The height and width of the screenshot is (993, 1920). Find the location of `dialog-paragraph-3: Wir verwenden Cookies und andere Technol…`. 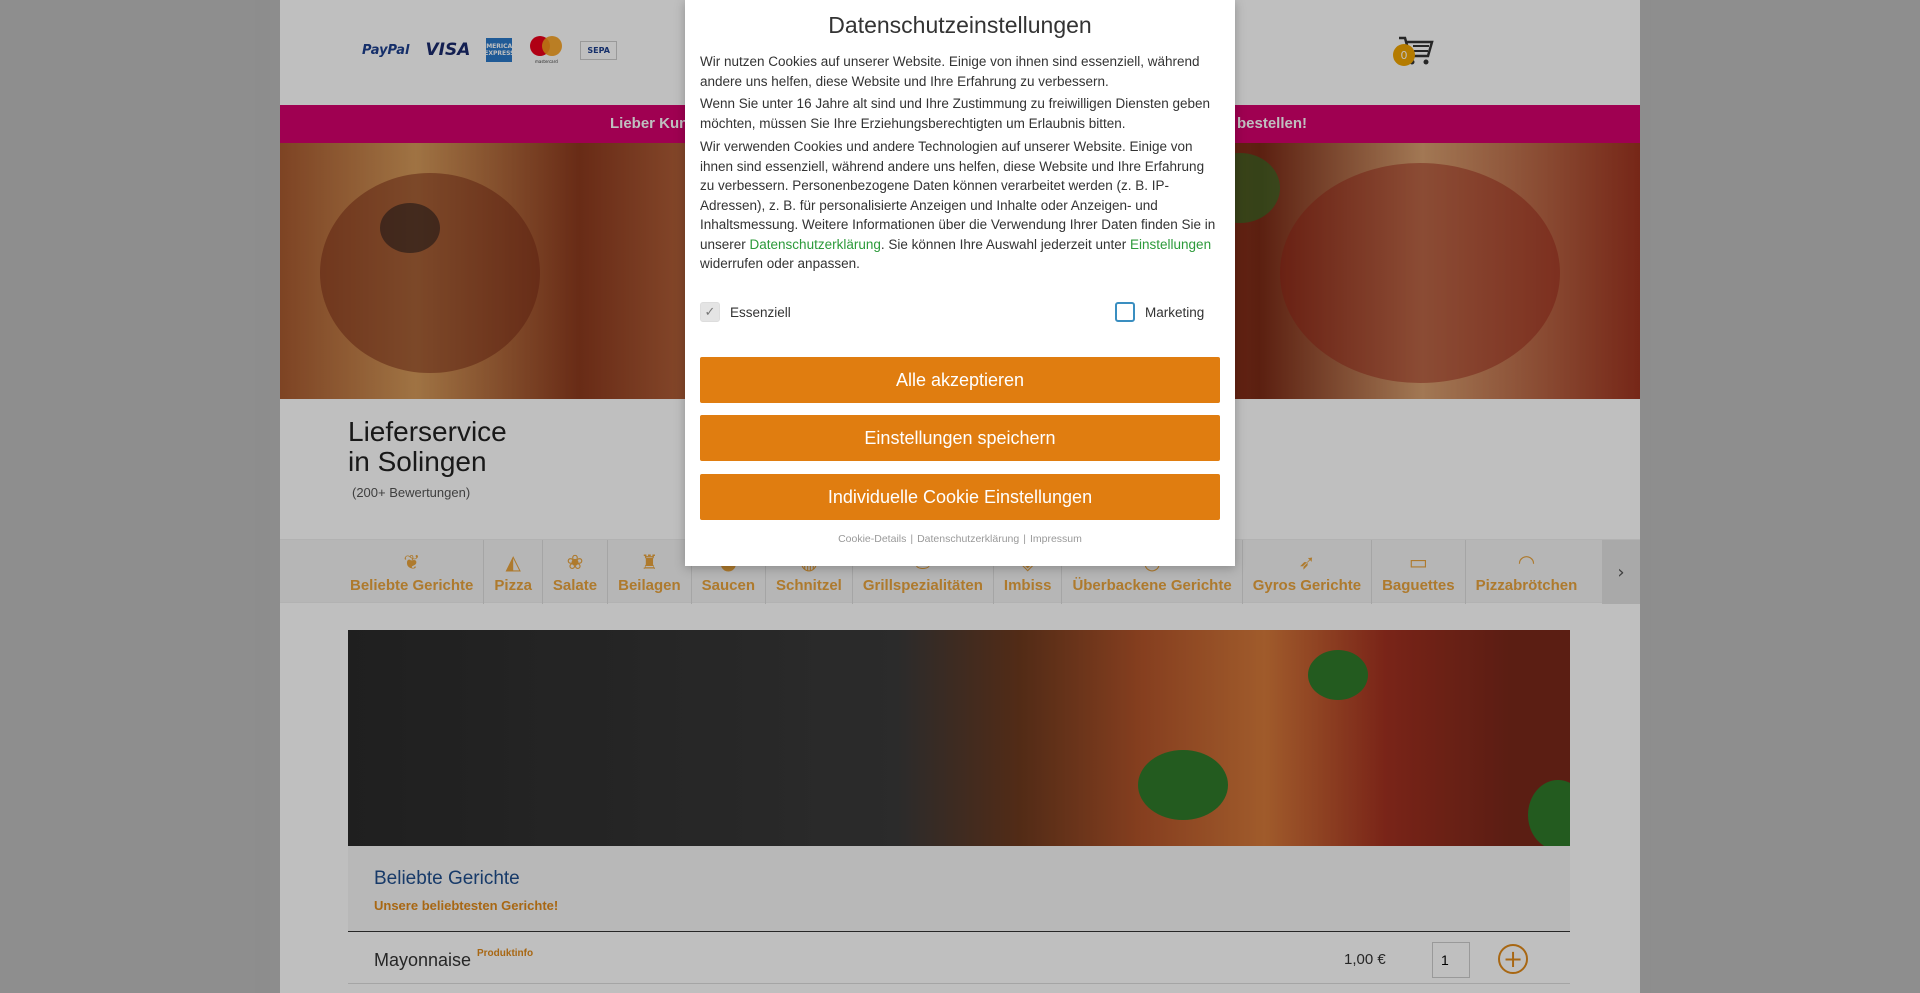

dialog-paragraph-3: Wir verwenden Cookies und andere Technol… is located at coordinates (958, 205).